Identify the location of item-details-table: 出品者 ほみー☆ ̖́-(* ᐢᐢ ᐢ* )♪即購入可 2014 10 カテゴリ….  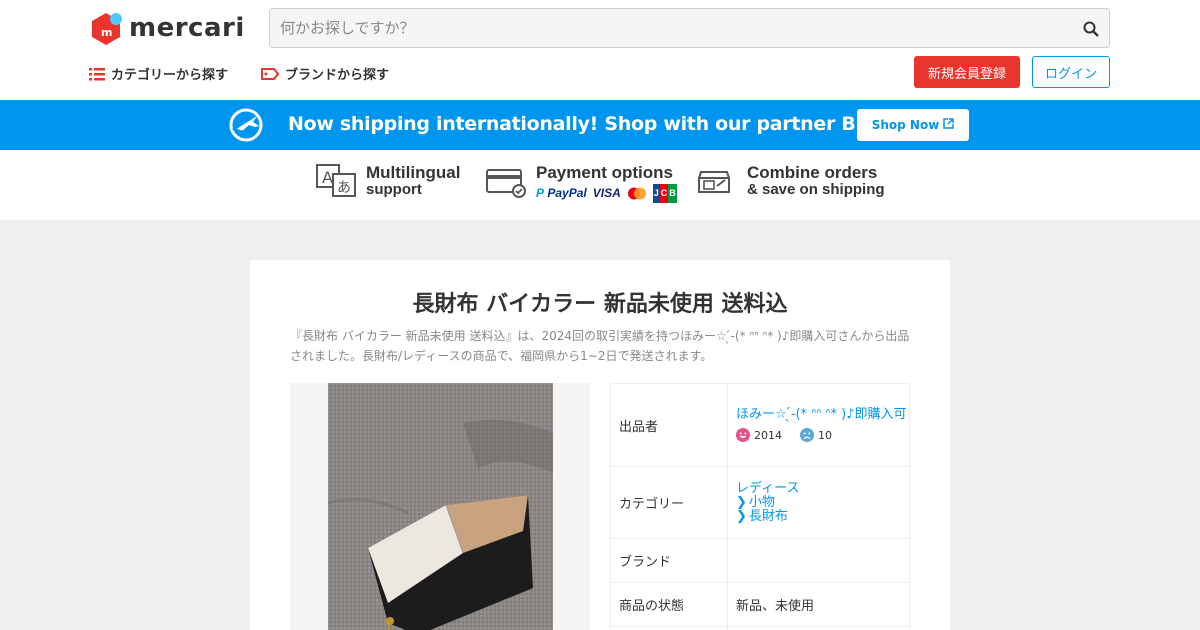
(760, 506).